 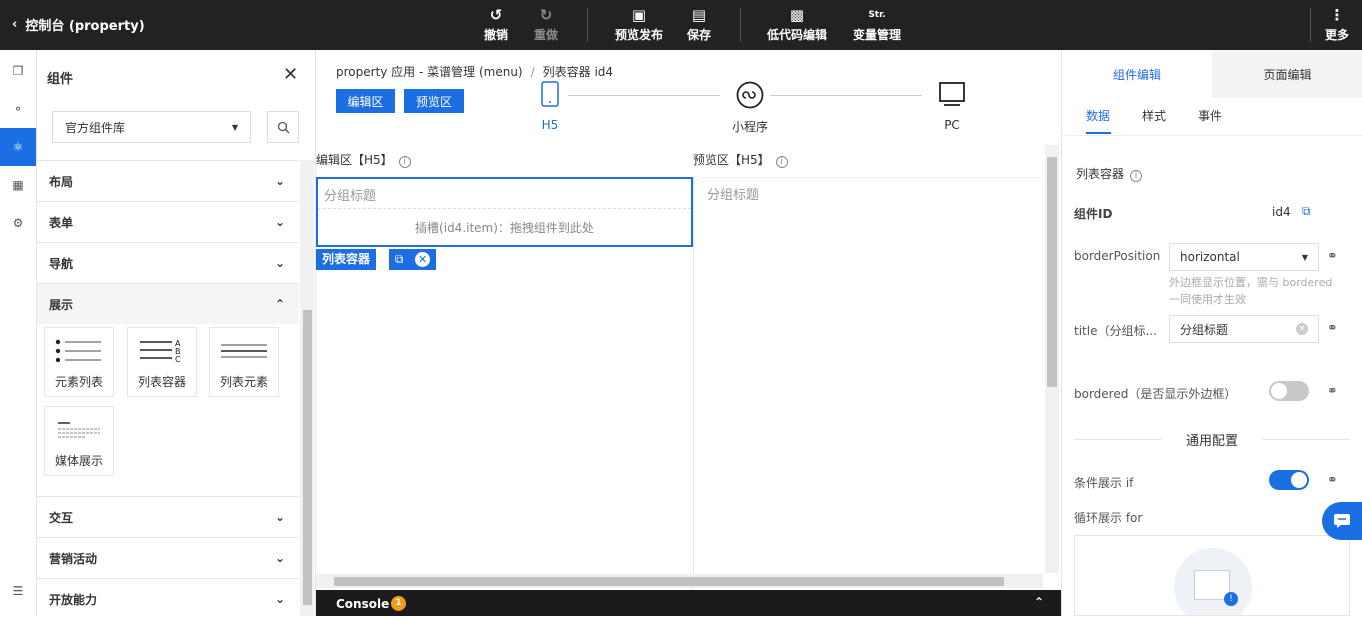 I want to click on svg-text: C, so click(x=178, y=359).